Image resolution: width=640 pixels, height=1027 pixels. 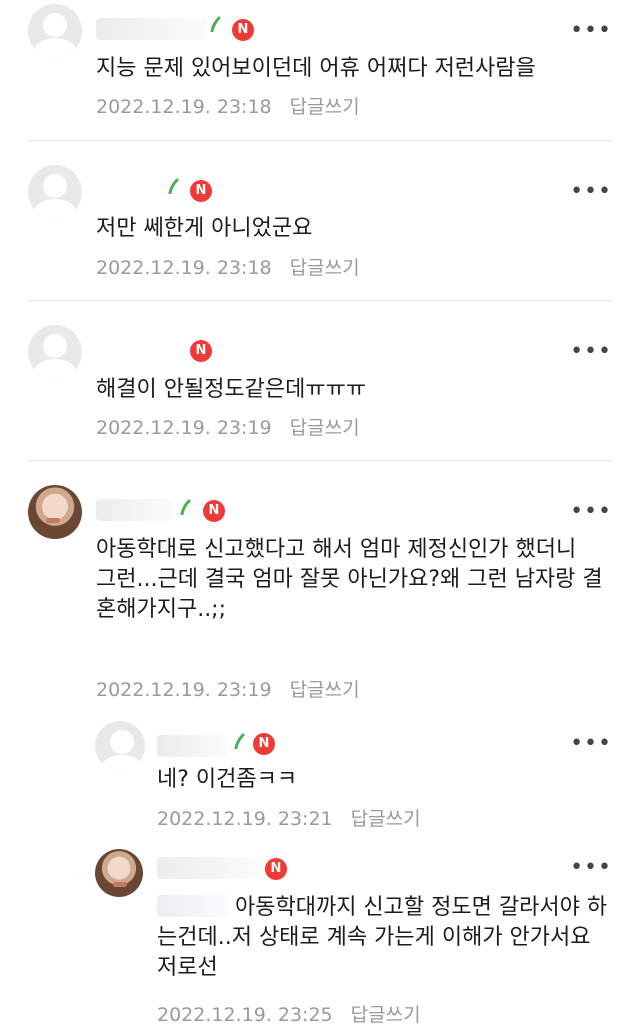 What do you see at coordinates (316, 68) in the screenshot?
I see `comment-text: 지능 문제 있어보이던데 어휴 어쩌다 저런사람을` at bounding box center [316, 68].